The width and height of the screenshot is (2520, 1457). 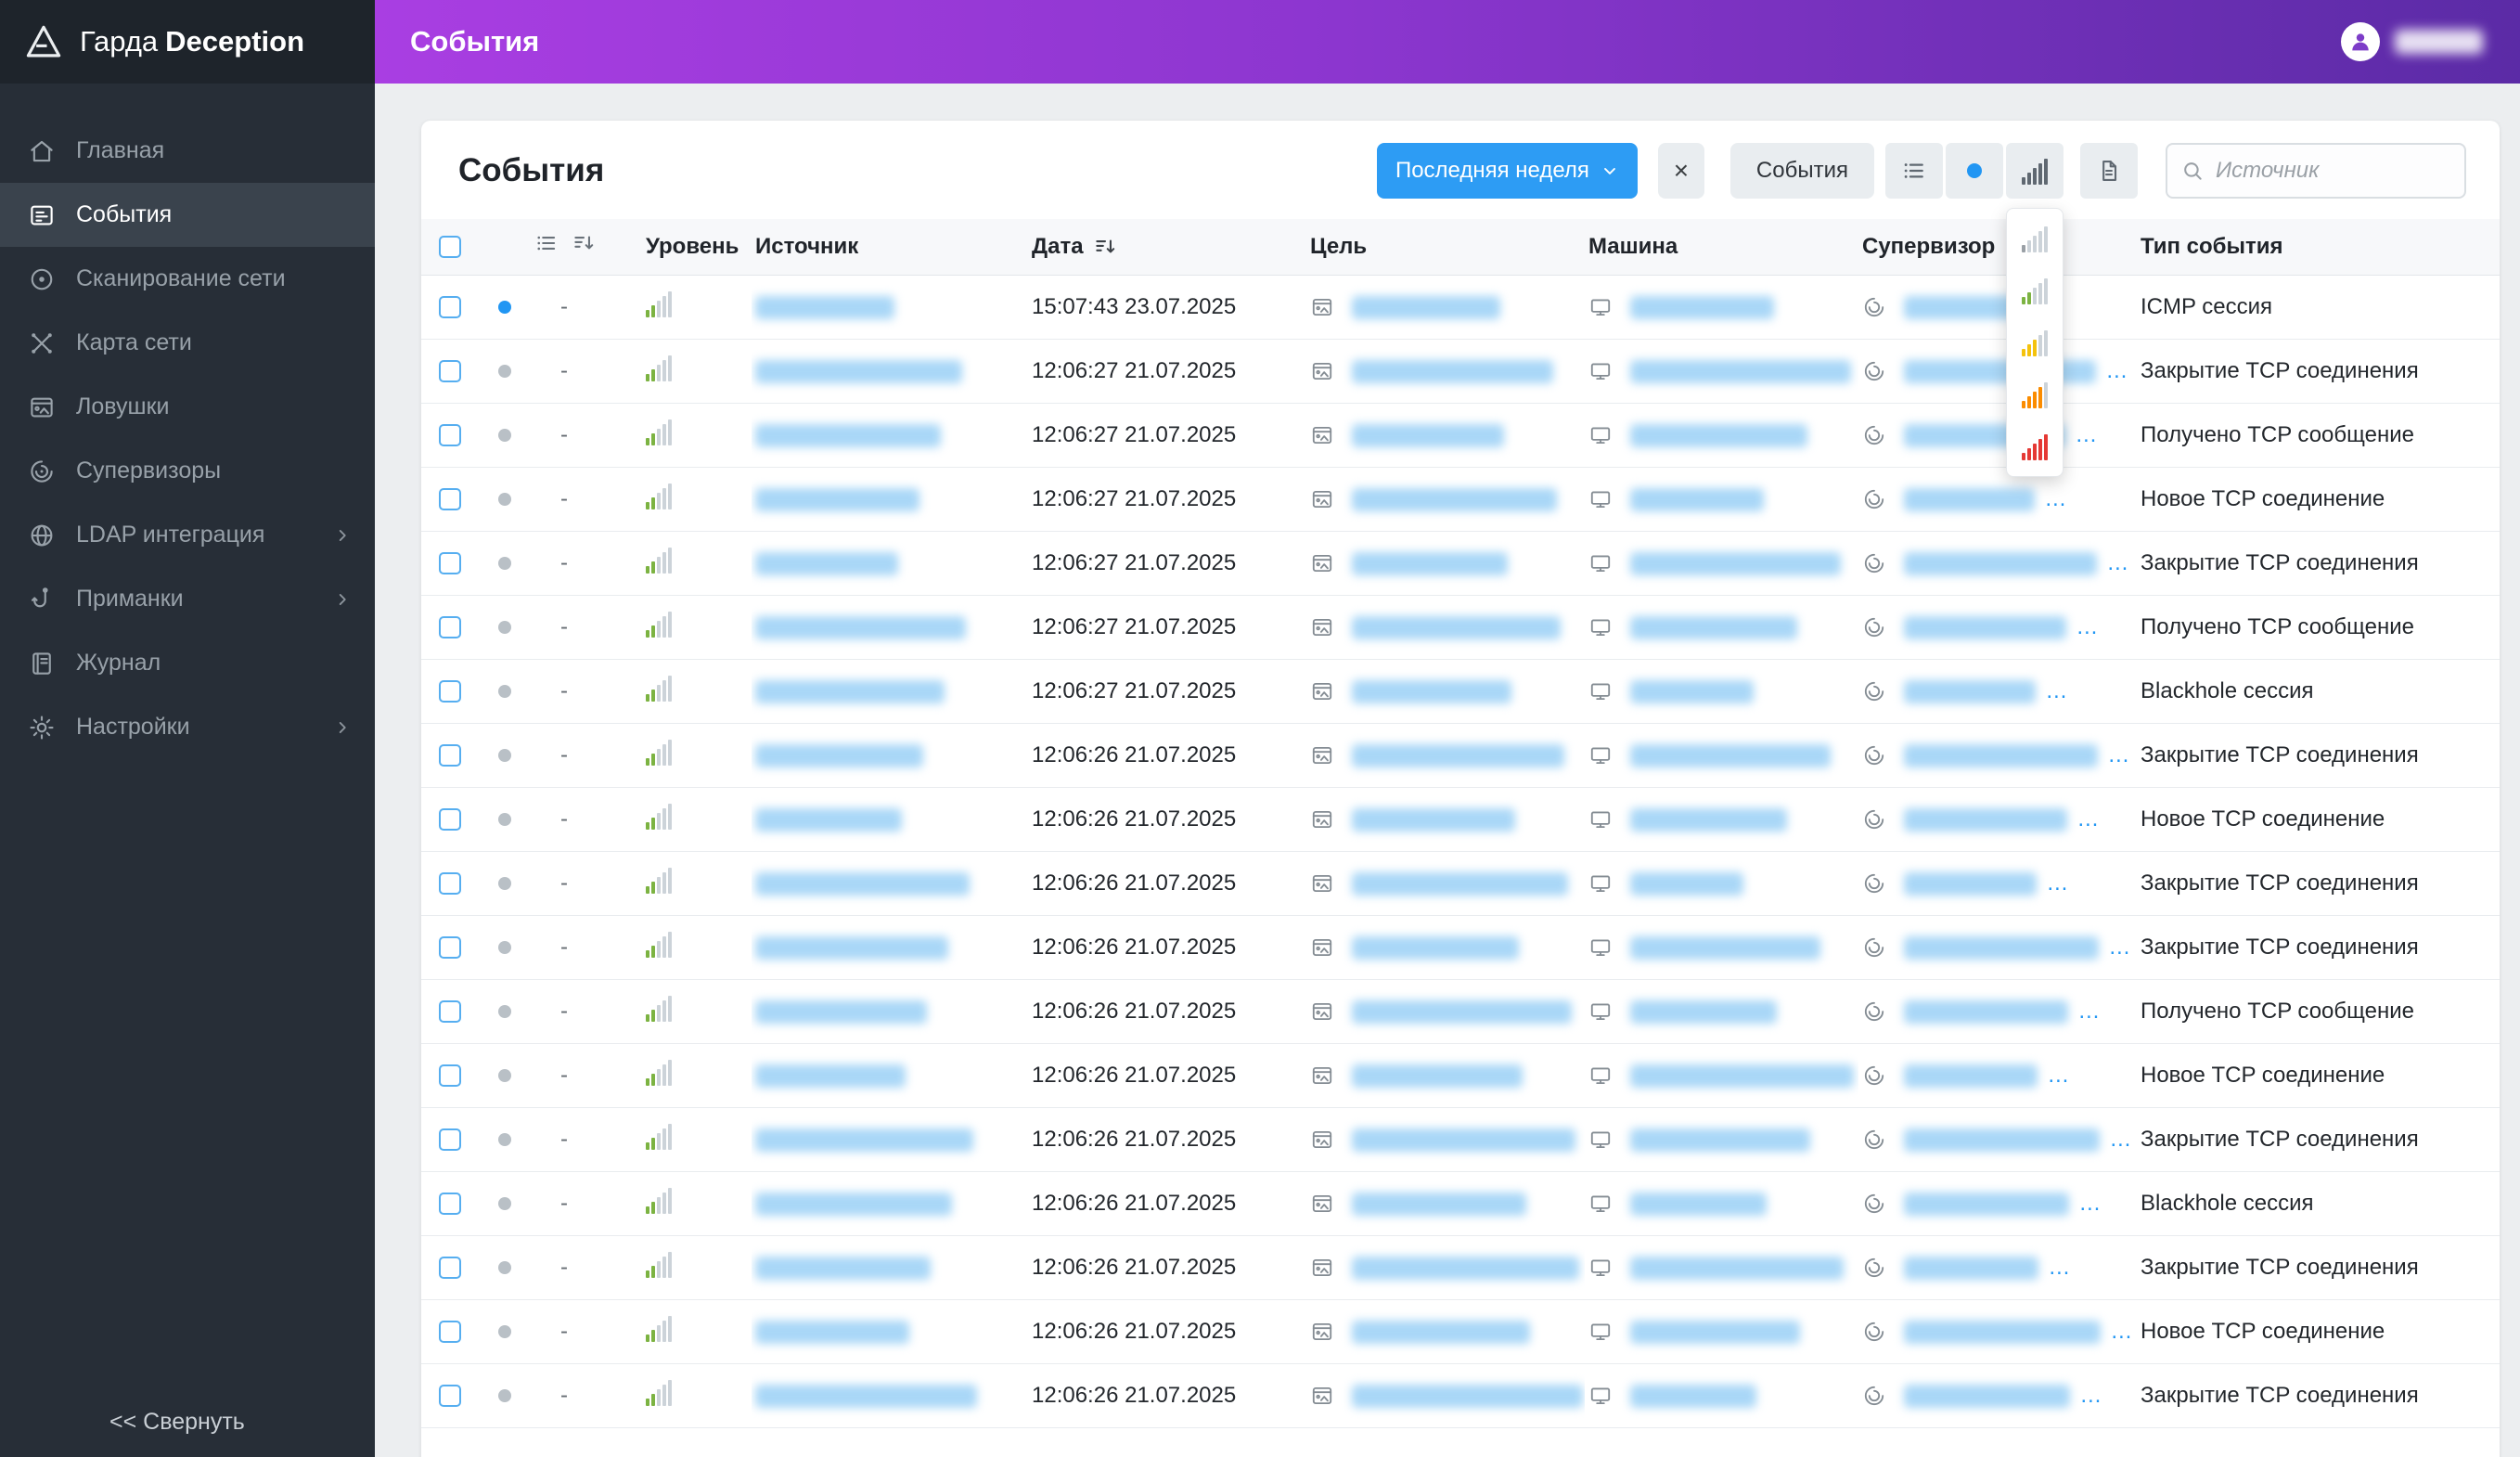 I want to click on user-avatar, so click(x=2360, y=42).